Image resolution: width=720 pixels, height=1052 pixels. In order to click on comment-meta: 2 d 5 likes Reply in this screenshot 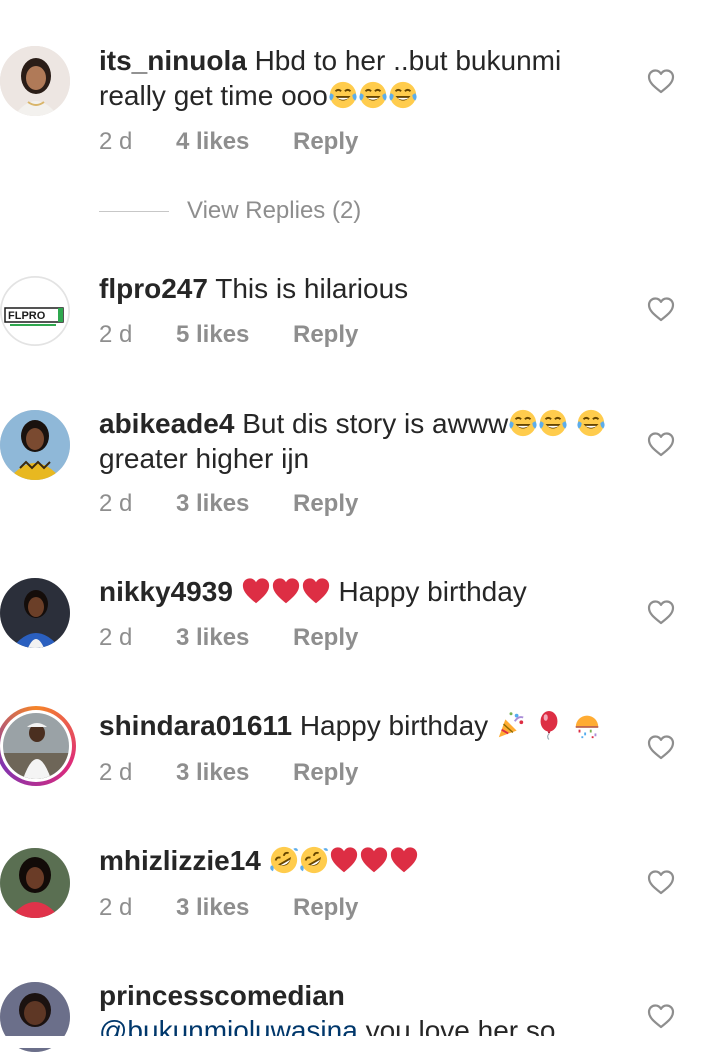, I will do `click(228, 335)`.